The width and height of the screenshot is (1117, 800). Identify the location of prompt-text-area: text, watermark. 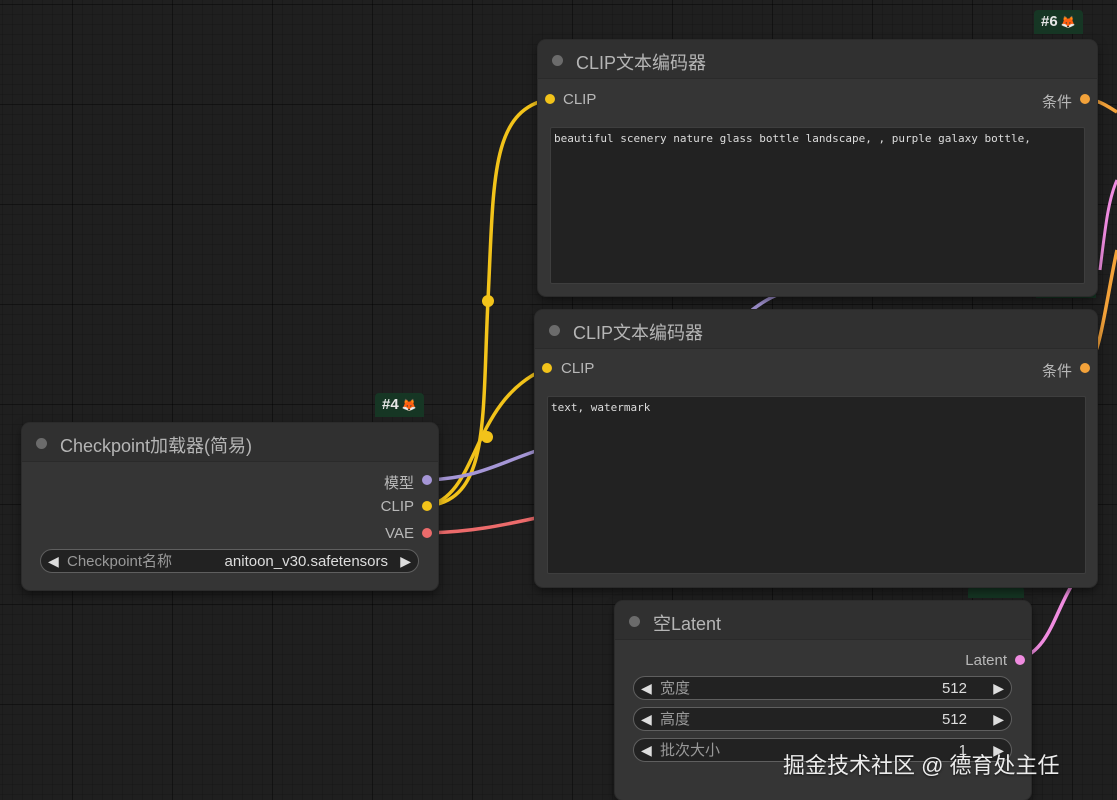
(816, 485).